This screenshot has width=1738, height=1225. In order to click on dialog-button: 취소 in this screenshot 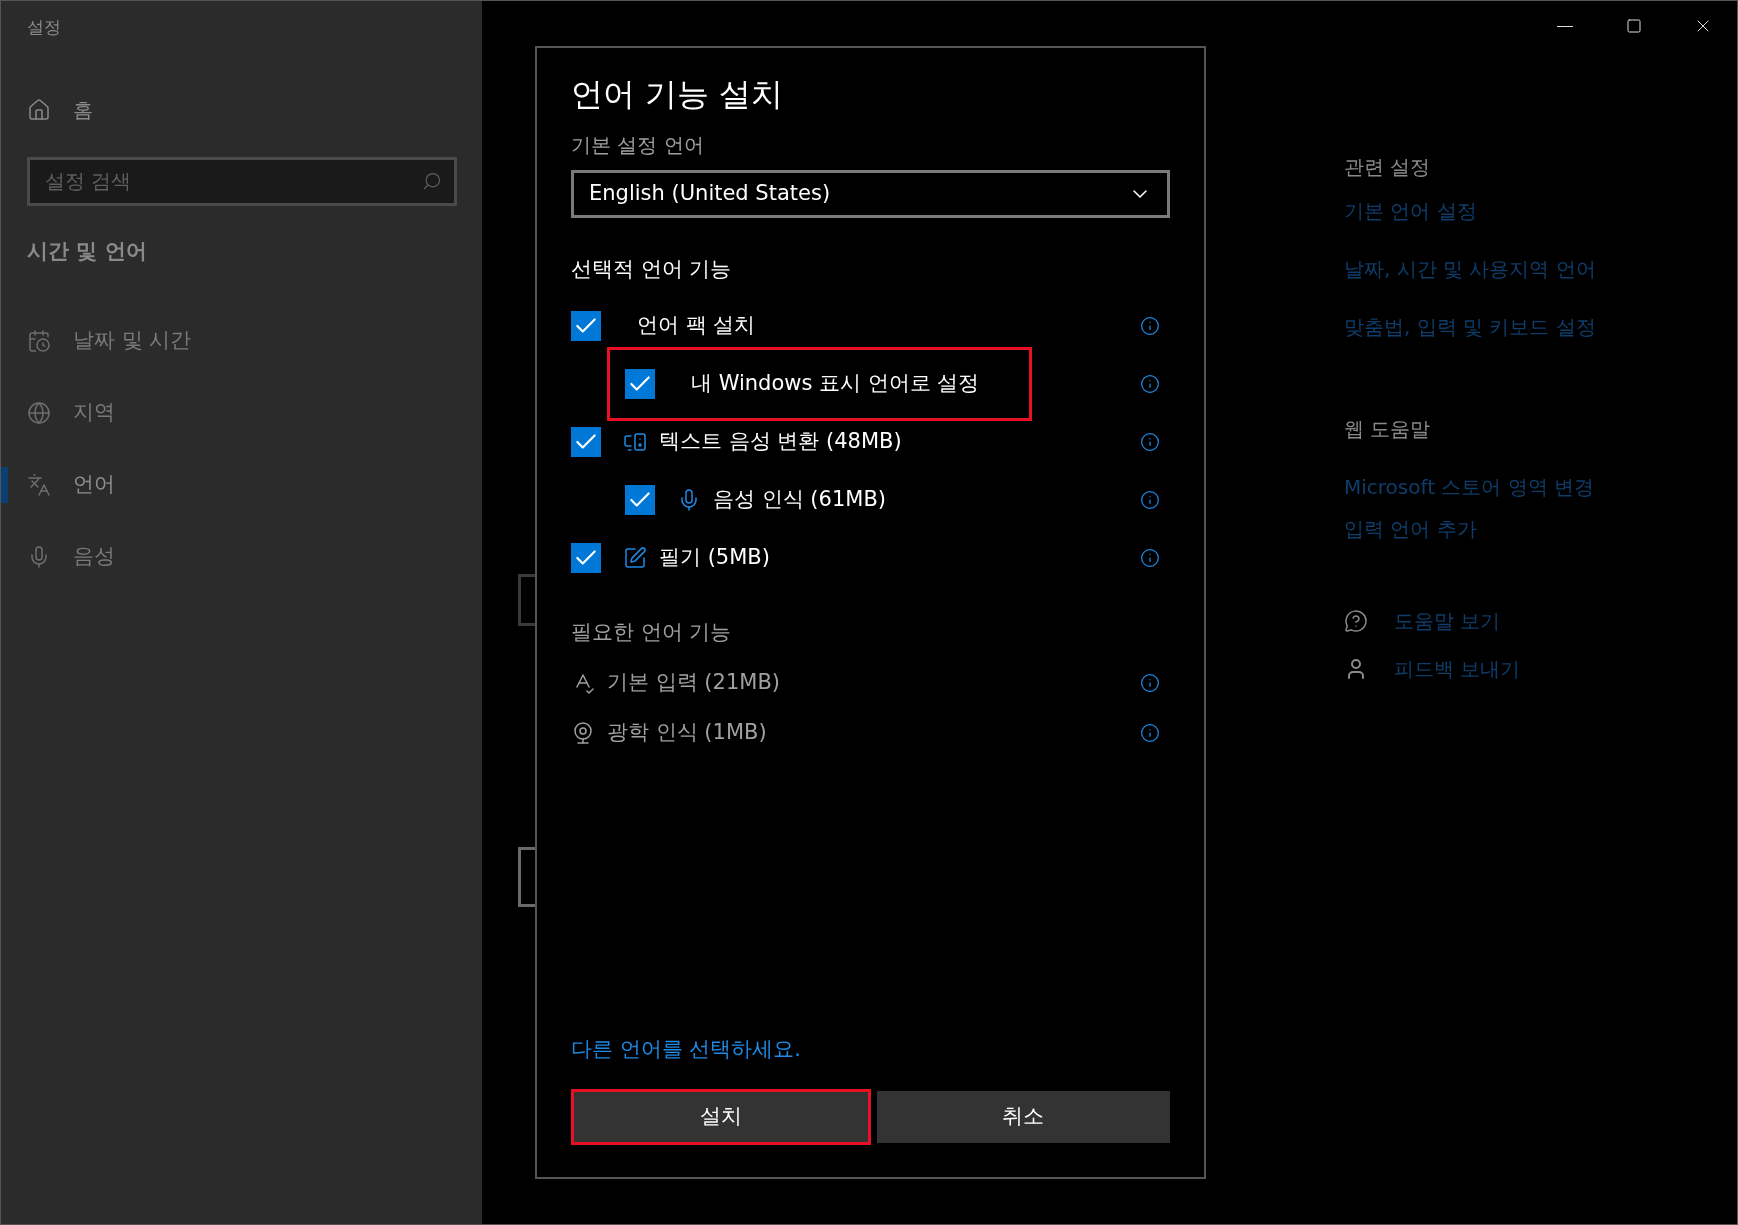, I will do `click(1023, 1117)`.